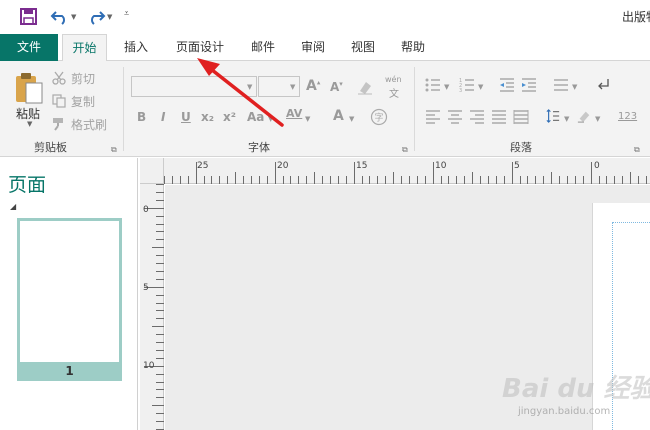 This screenshot has height=430, width=650. I want to click on ruler-corner, so click(152, 171).